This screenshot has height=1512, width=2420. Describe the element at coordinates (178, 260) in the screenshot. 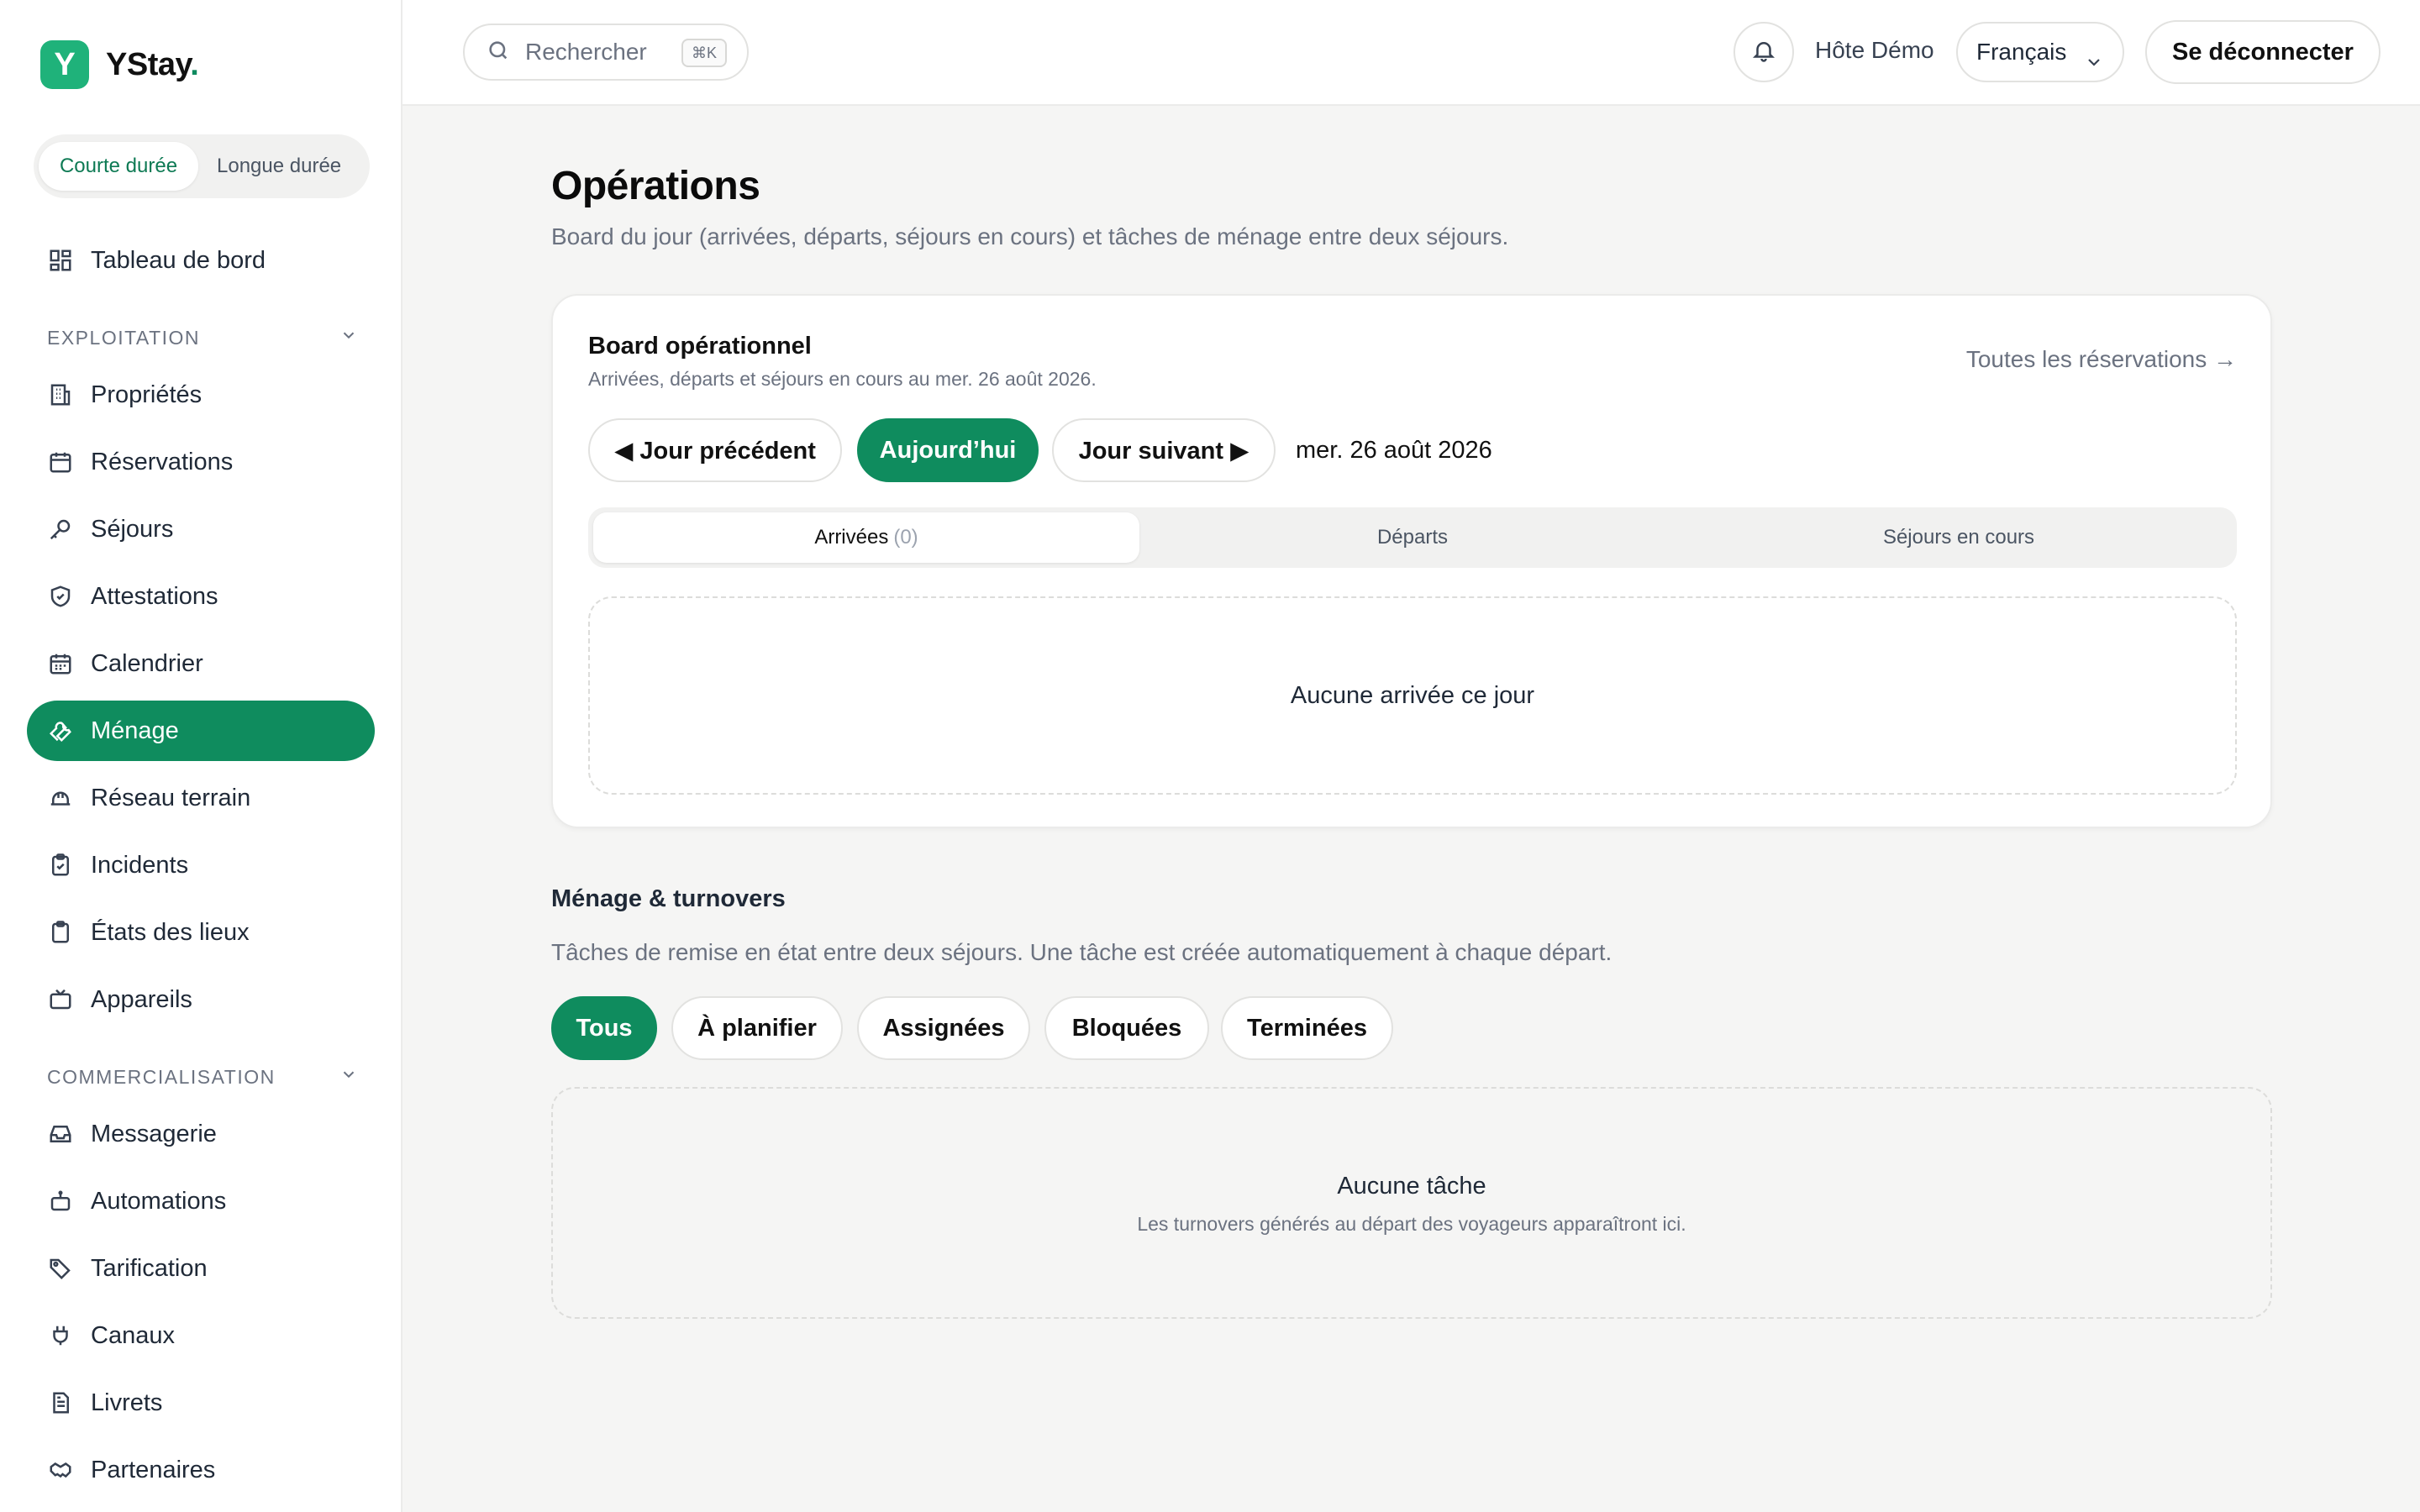

I see `sidebar-item-label: Tableau de bord` at that location.